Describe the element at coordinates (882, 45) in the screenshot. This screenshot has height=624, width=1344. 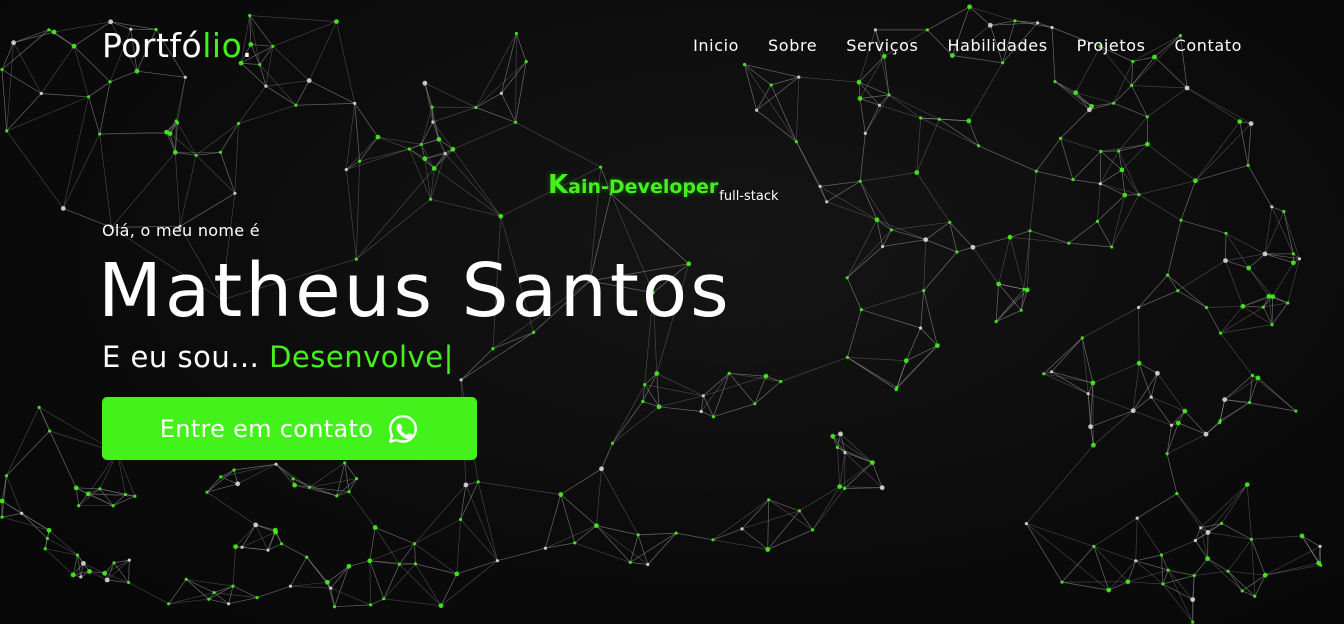
I see `nav-item-servicos: Serviços` at that location.